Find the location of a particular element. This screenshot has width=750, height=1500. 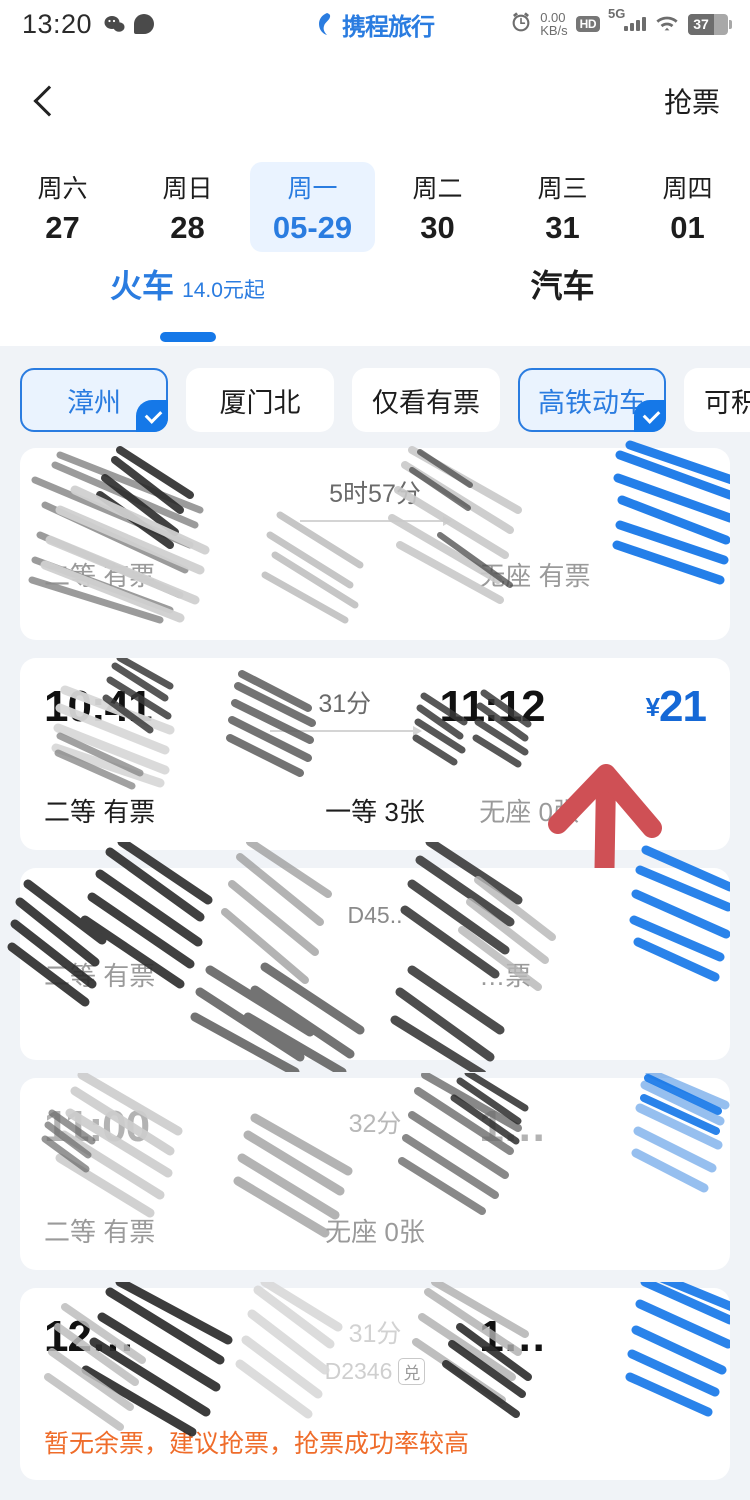

seat-class-standing: 无座 0张 is located at coordinates (375, 1232).